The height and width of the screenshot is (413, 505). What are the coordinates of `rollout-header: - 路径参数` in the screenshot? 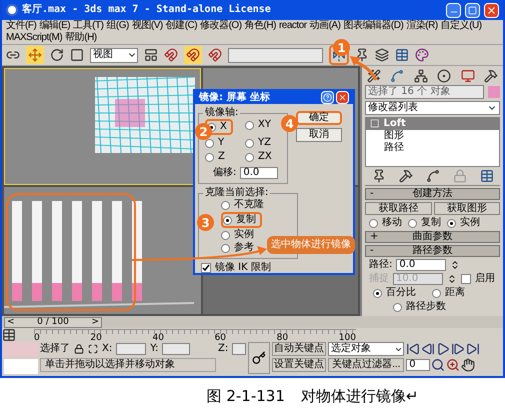 It's located at (432, 251).